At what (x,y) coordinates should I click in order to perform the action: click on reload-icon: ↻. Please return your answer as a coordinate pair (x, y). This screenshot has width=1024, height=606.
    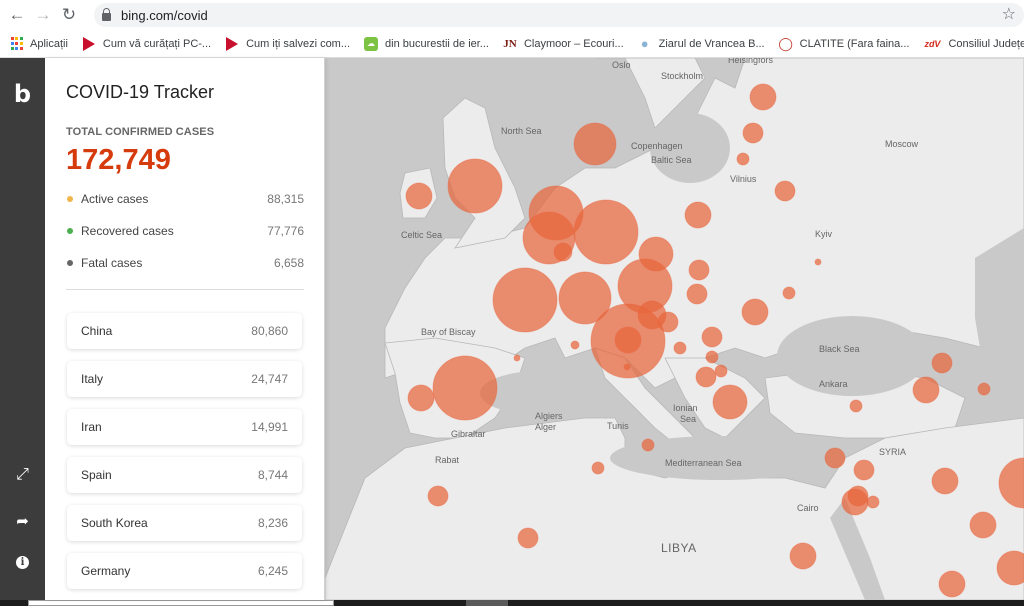
    Looking at the image, I should click on (69, 14).